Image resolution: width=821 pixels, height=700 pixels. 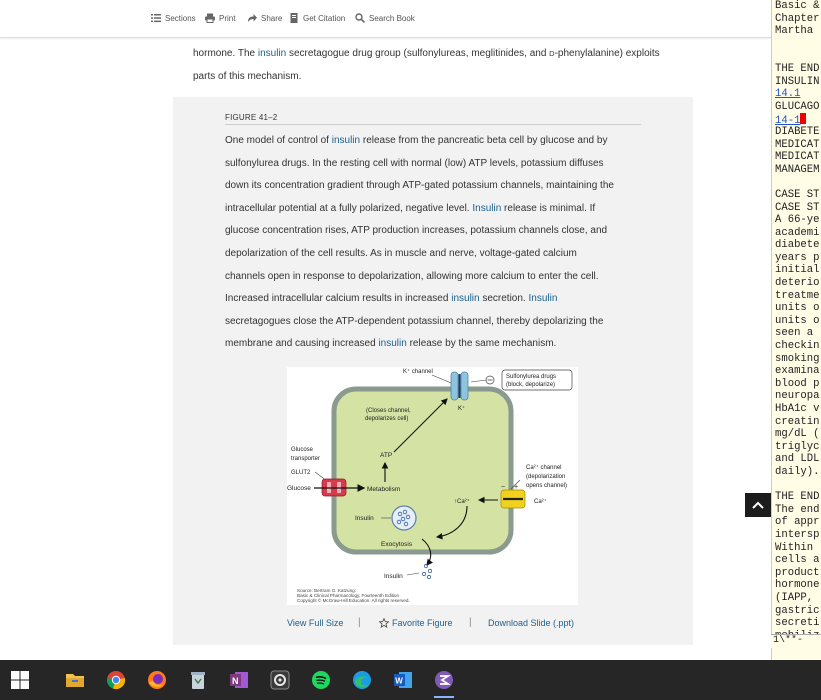 I want to click on side-buffer-text: triglyc, so click(x=797, y=446).